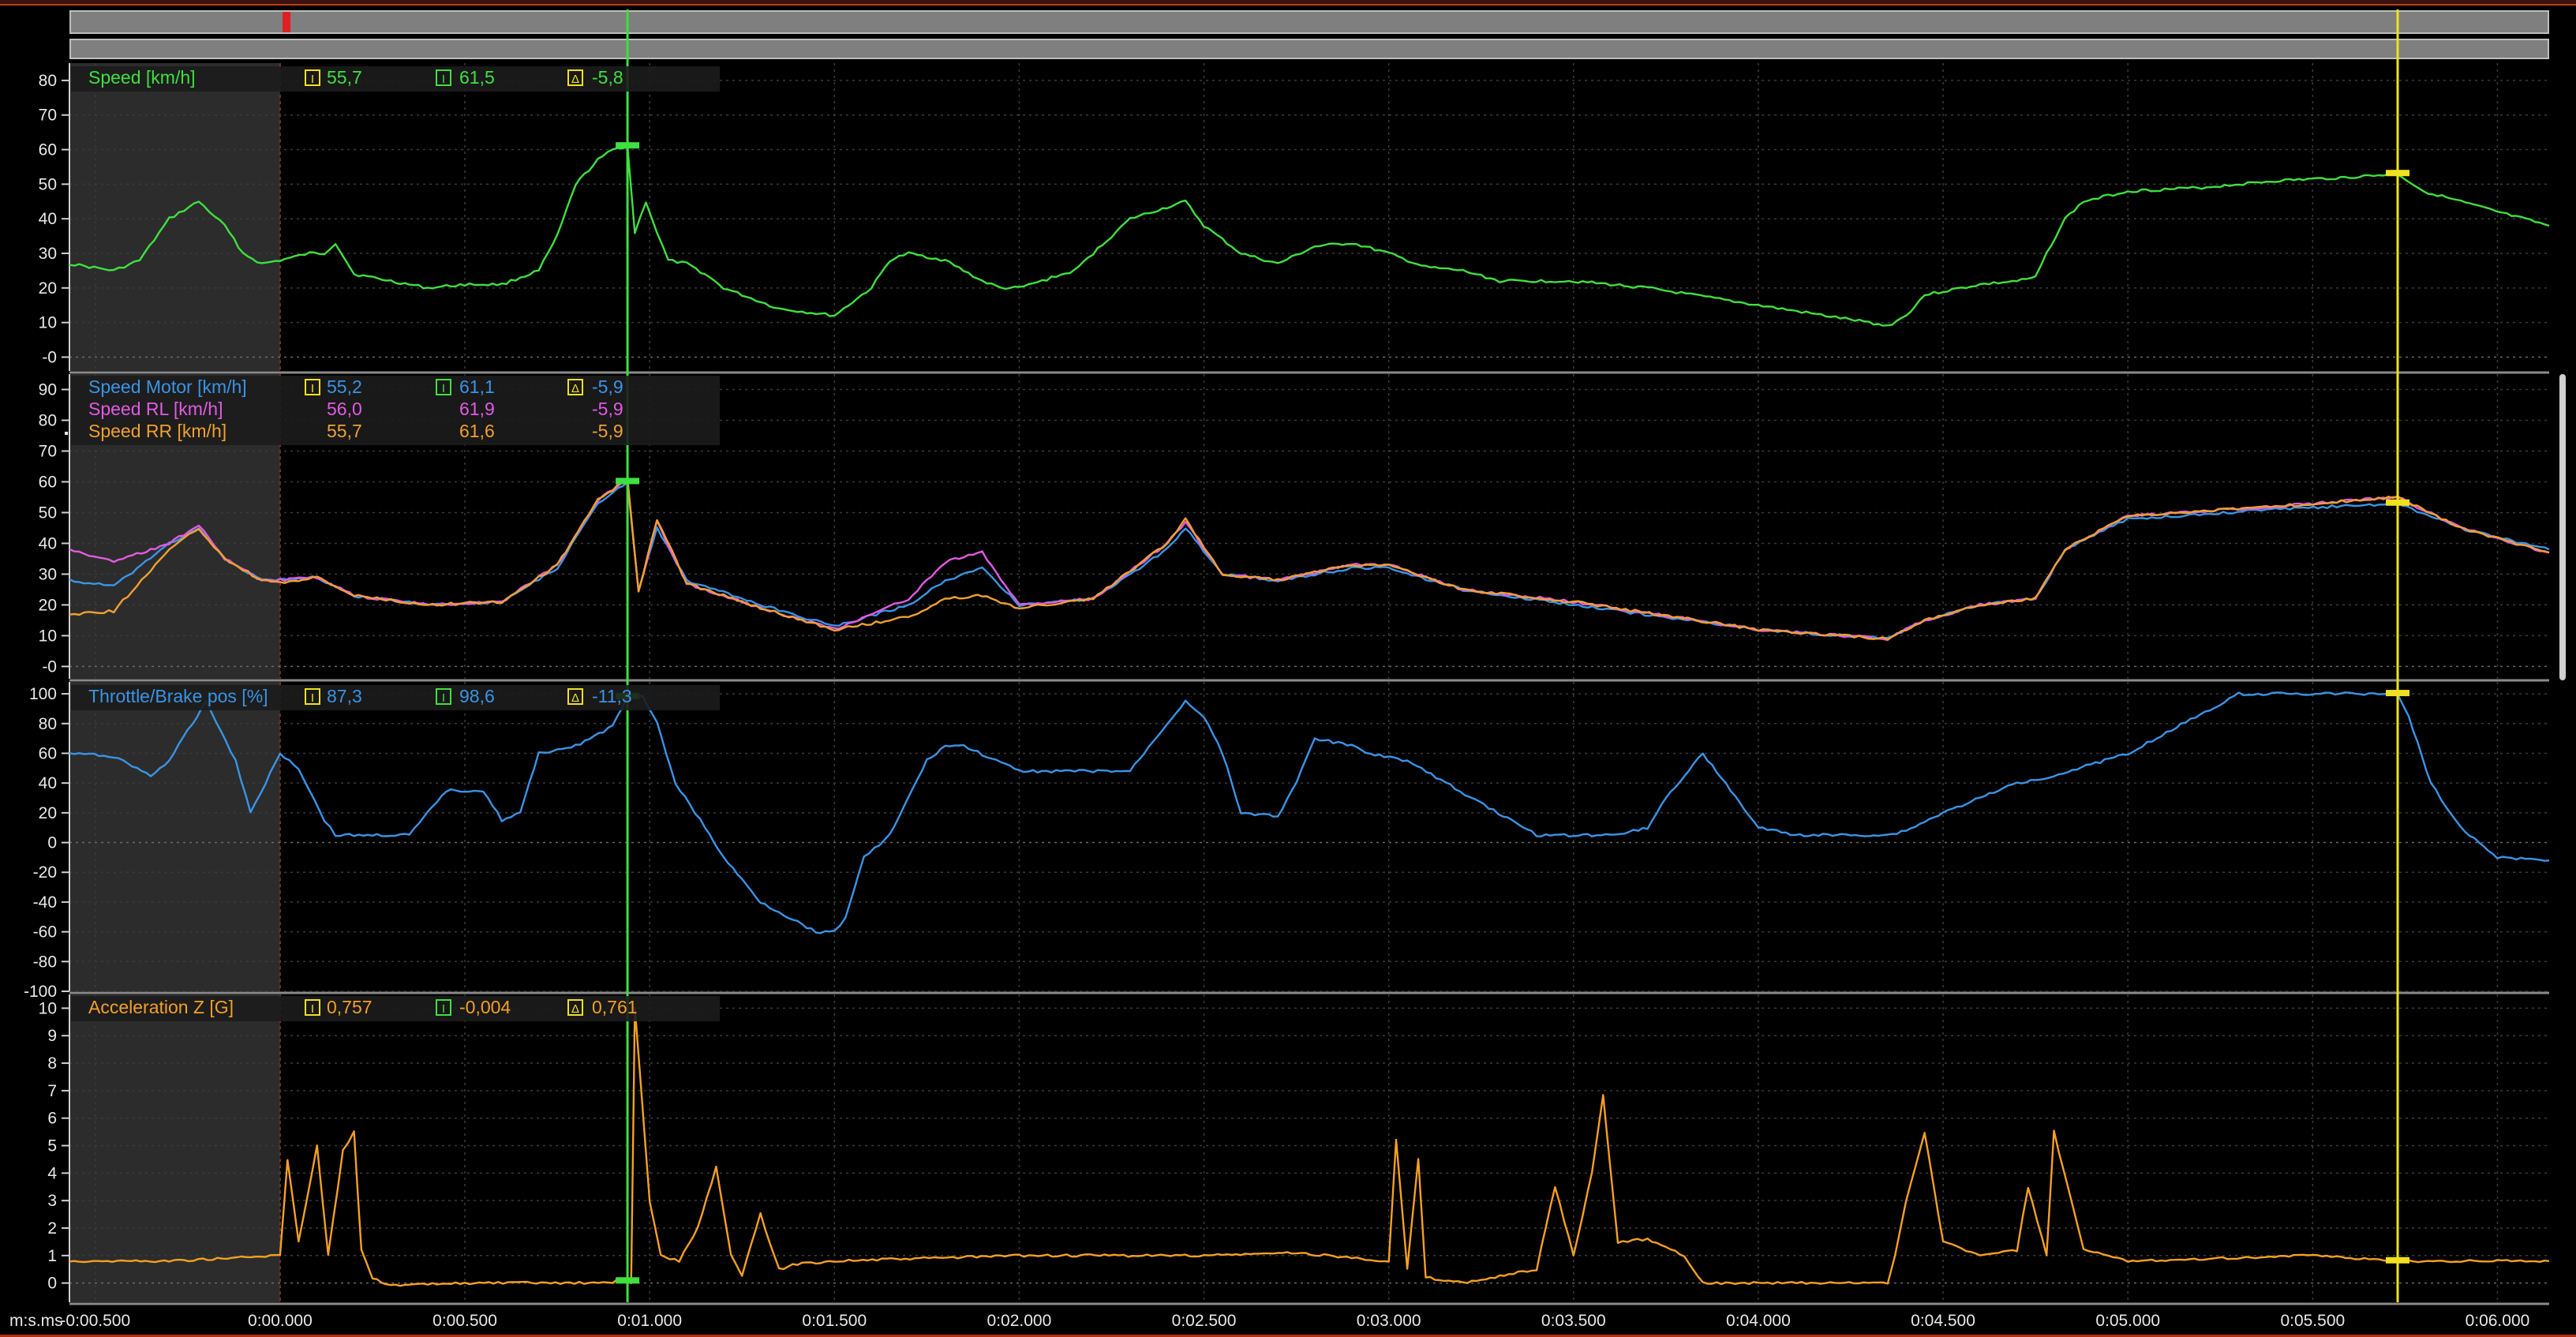 The image size is (2576, 1337). I want to click on x-tick-label: 0:01.500, so click(834, 1321).